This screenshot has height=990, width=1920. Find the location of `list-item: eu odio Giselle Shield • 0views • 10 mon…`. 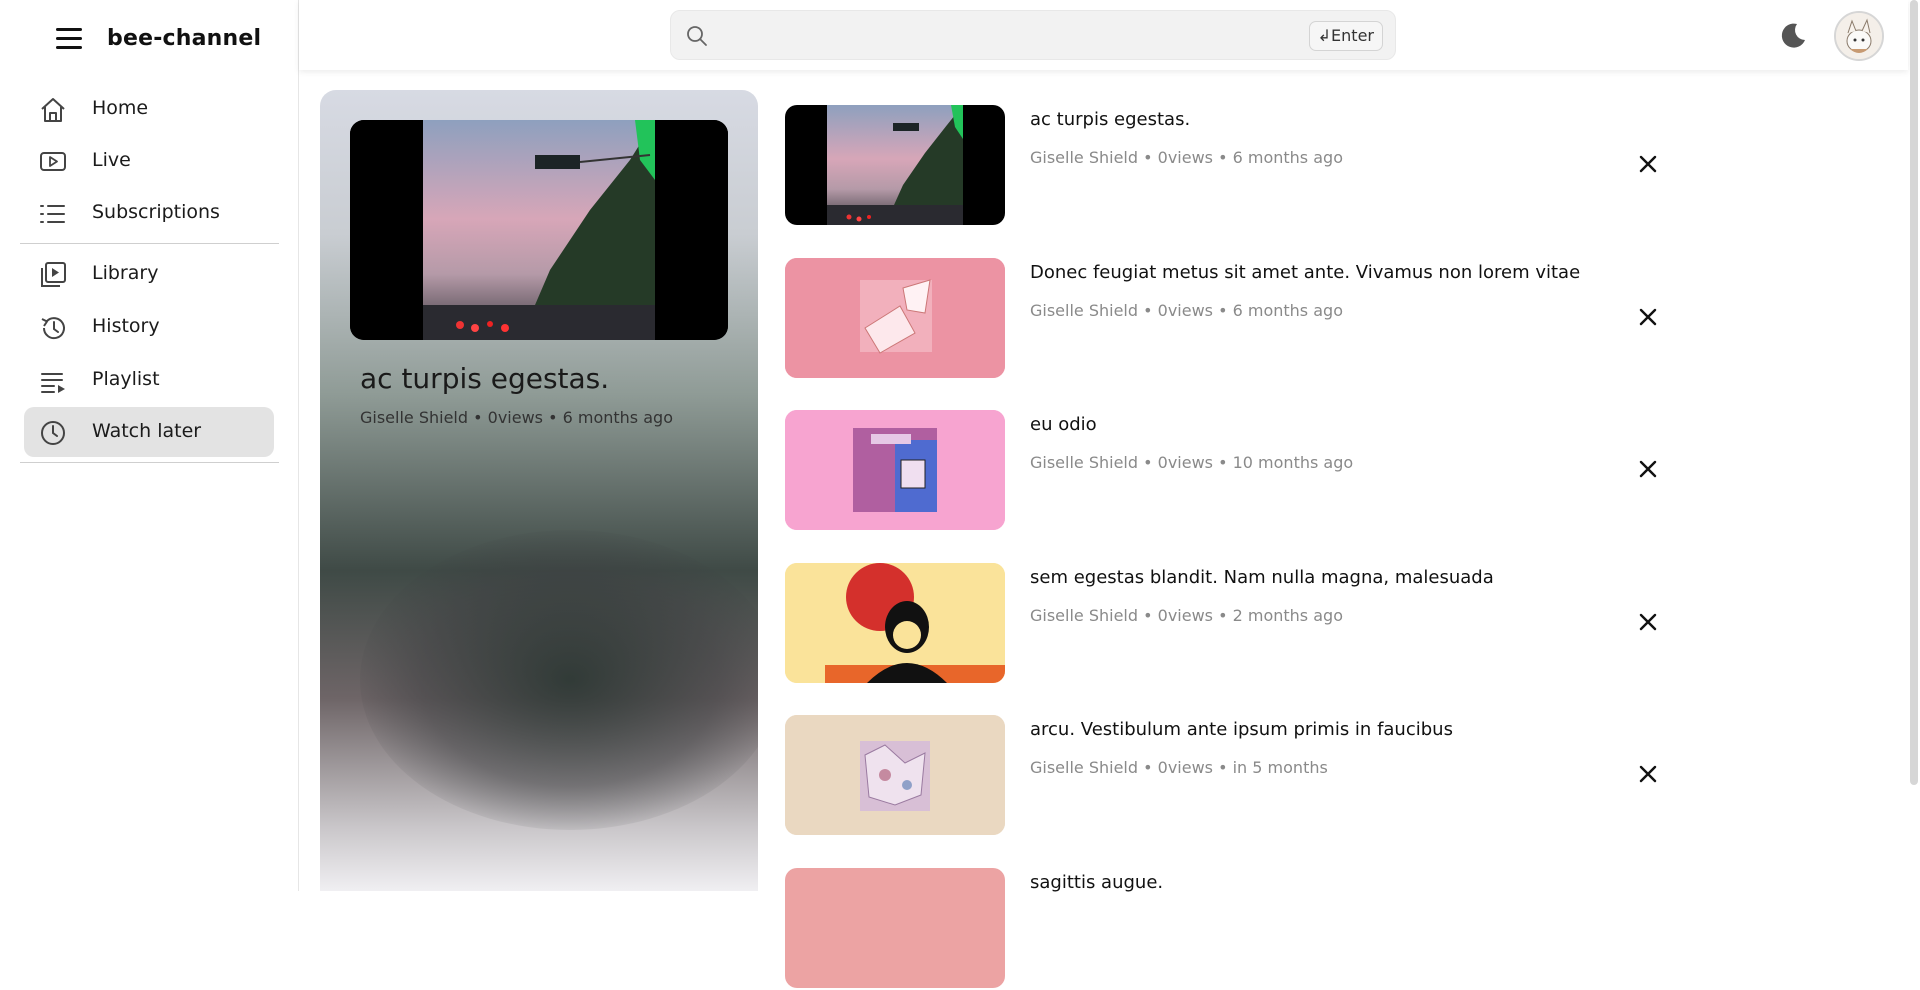

list-item: eu odio Giselle Shield • 0views • 10 mon… is located at coordinates (1235, 471).